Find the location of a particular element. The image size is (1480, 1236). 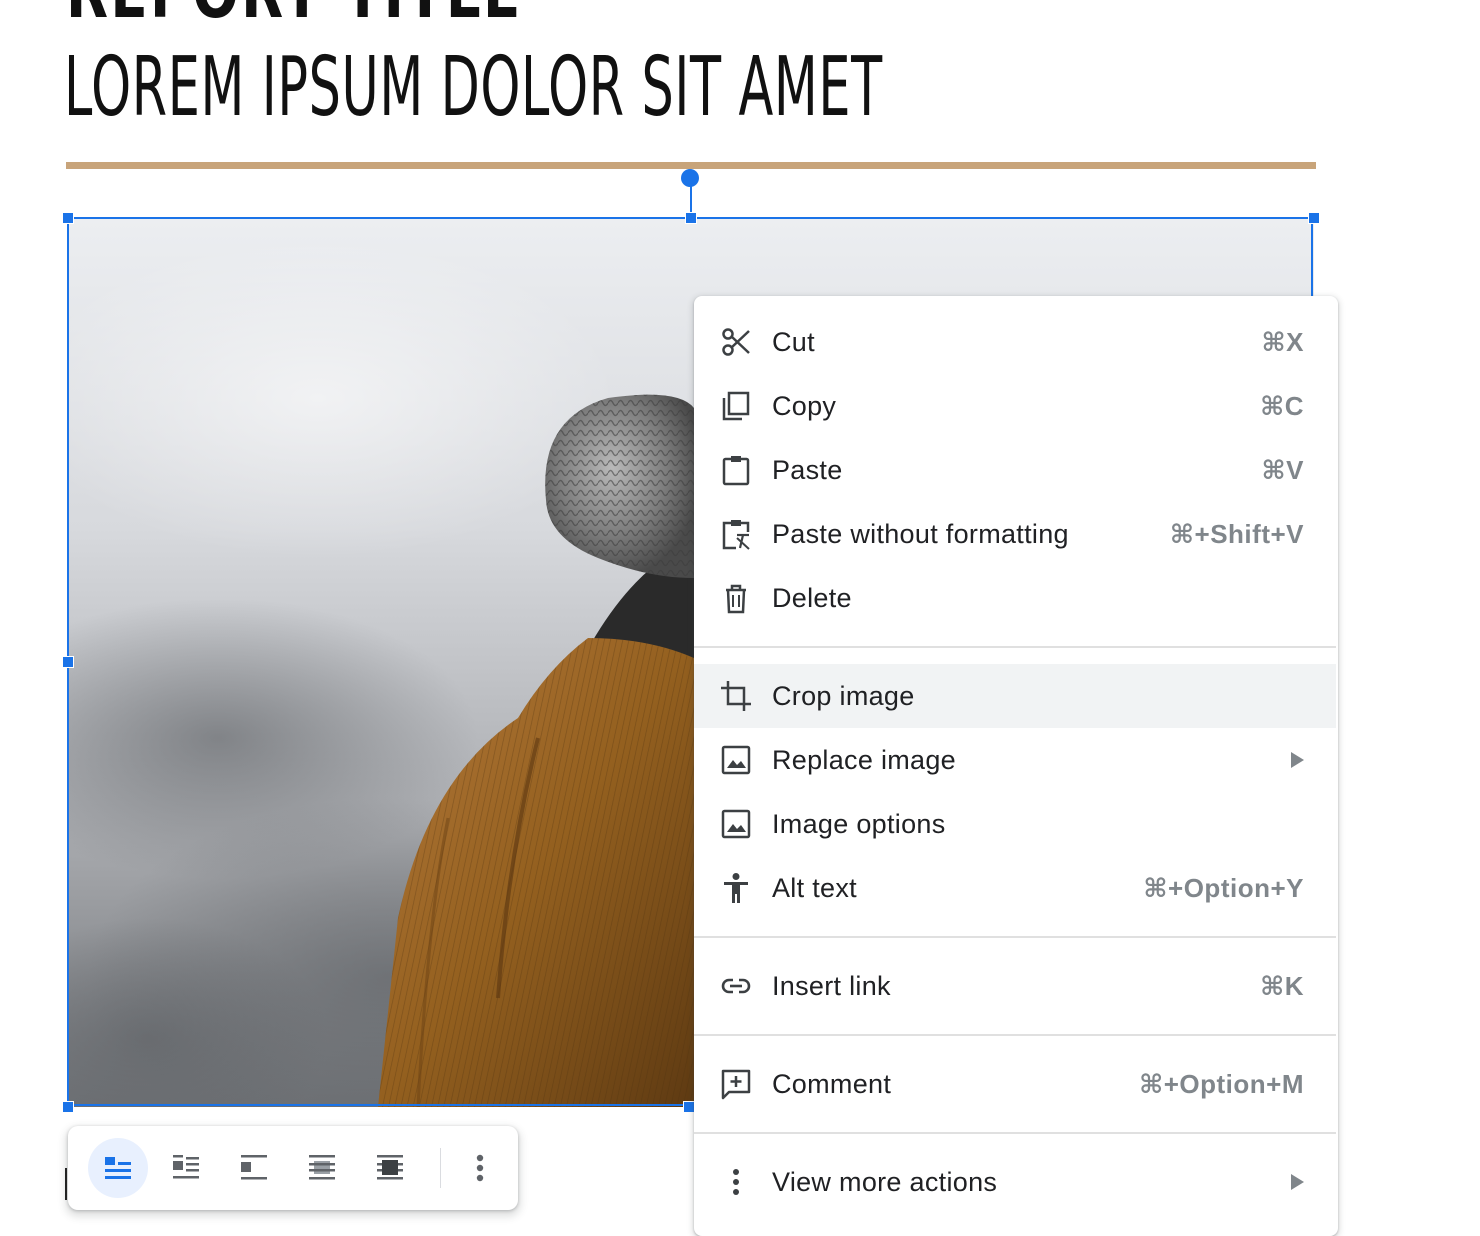

behind-text-icon is located at coordinates (322, 1167).